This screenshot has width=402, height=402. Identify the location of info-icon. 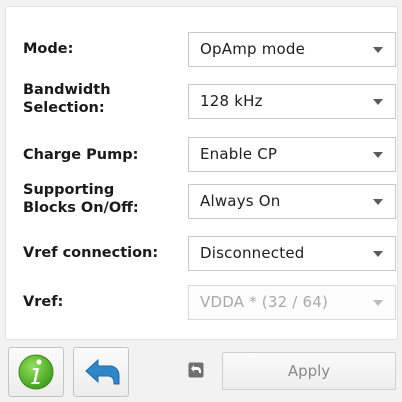
(36, 372).